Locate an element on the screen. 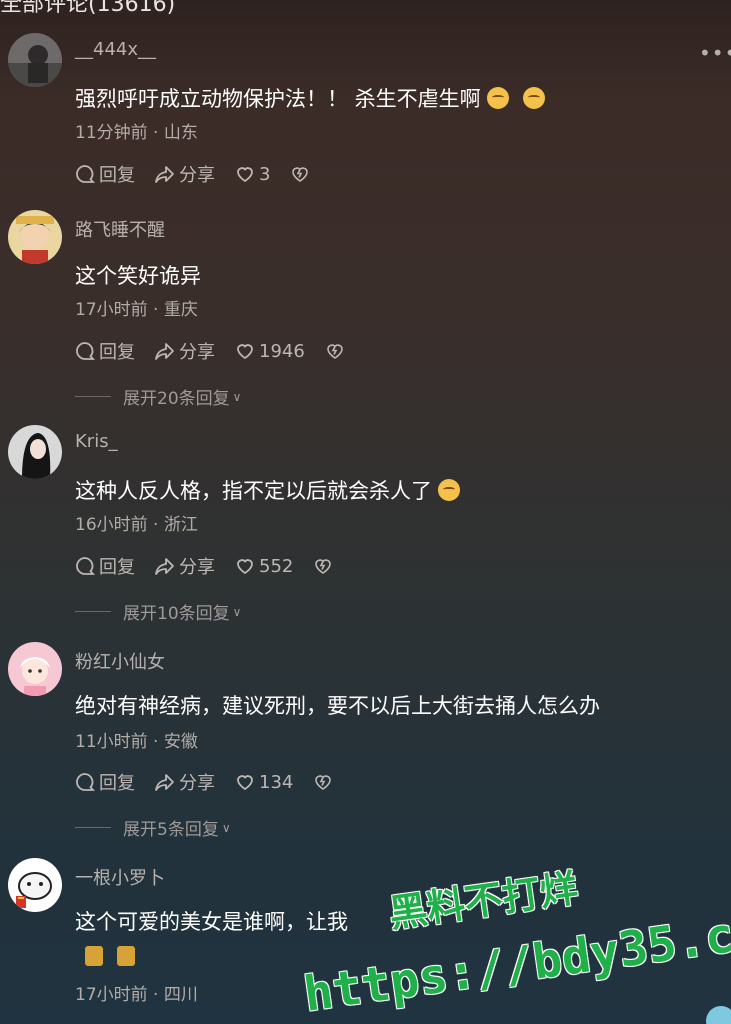 The width and height of the screenshot is (731, 1024). comment-meta: 17小时前 · 四川 is located at coordinates (136, 995).